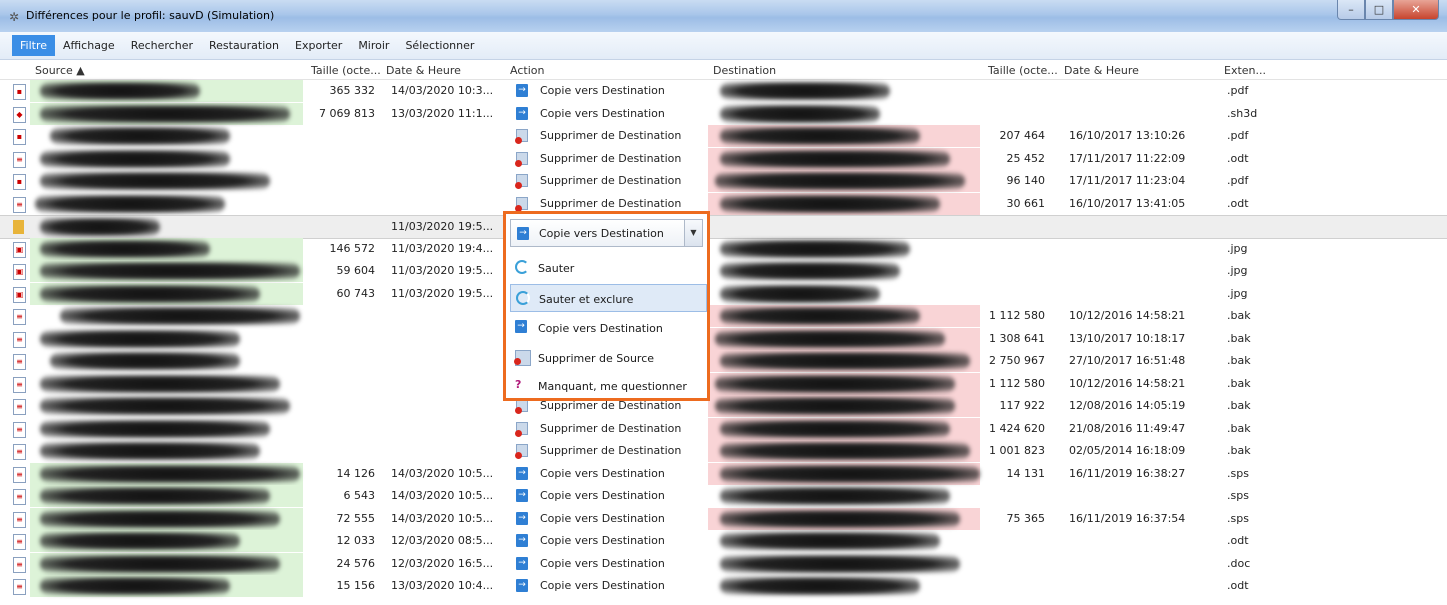 The image size is (1447, 605). Describe the element at coordinates (89, 45) in the screenshot. I see `menu-affichage: Affichage` at that location.